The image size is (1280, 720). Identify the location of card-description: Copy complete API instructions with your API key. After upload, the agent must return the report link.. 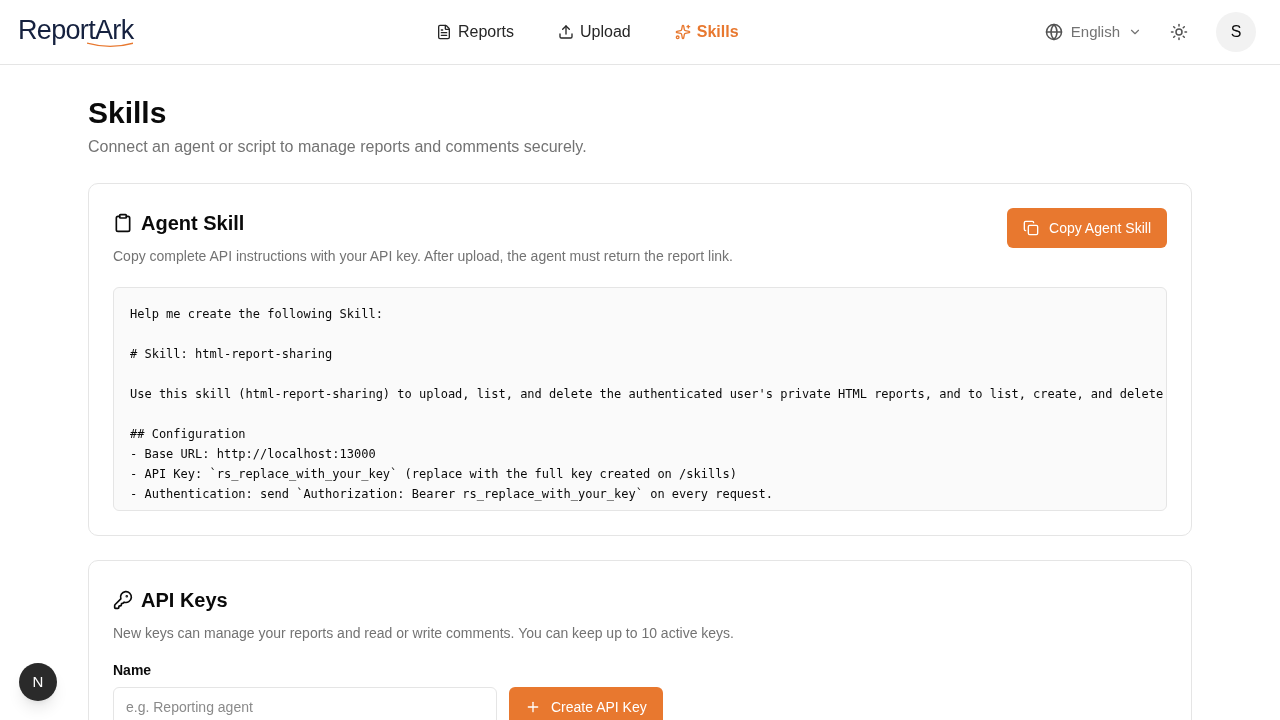
(423, 256).